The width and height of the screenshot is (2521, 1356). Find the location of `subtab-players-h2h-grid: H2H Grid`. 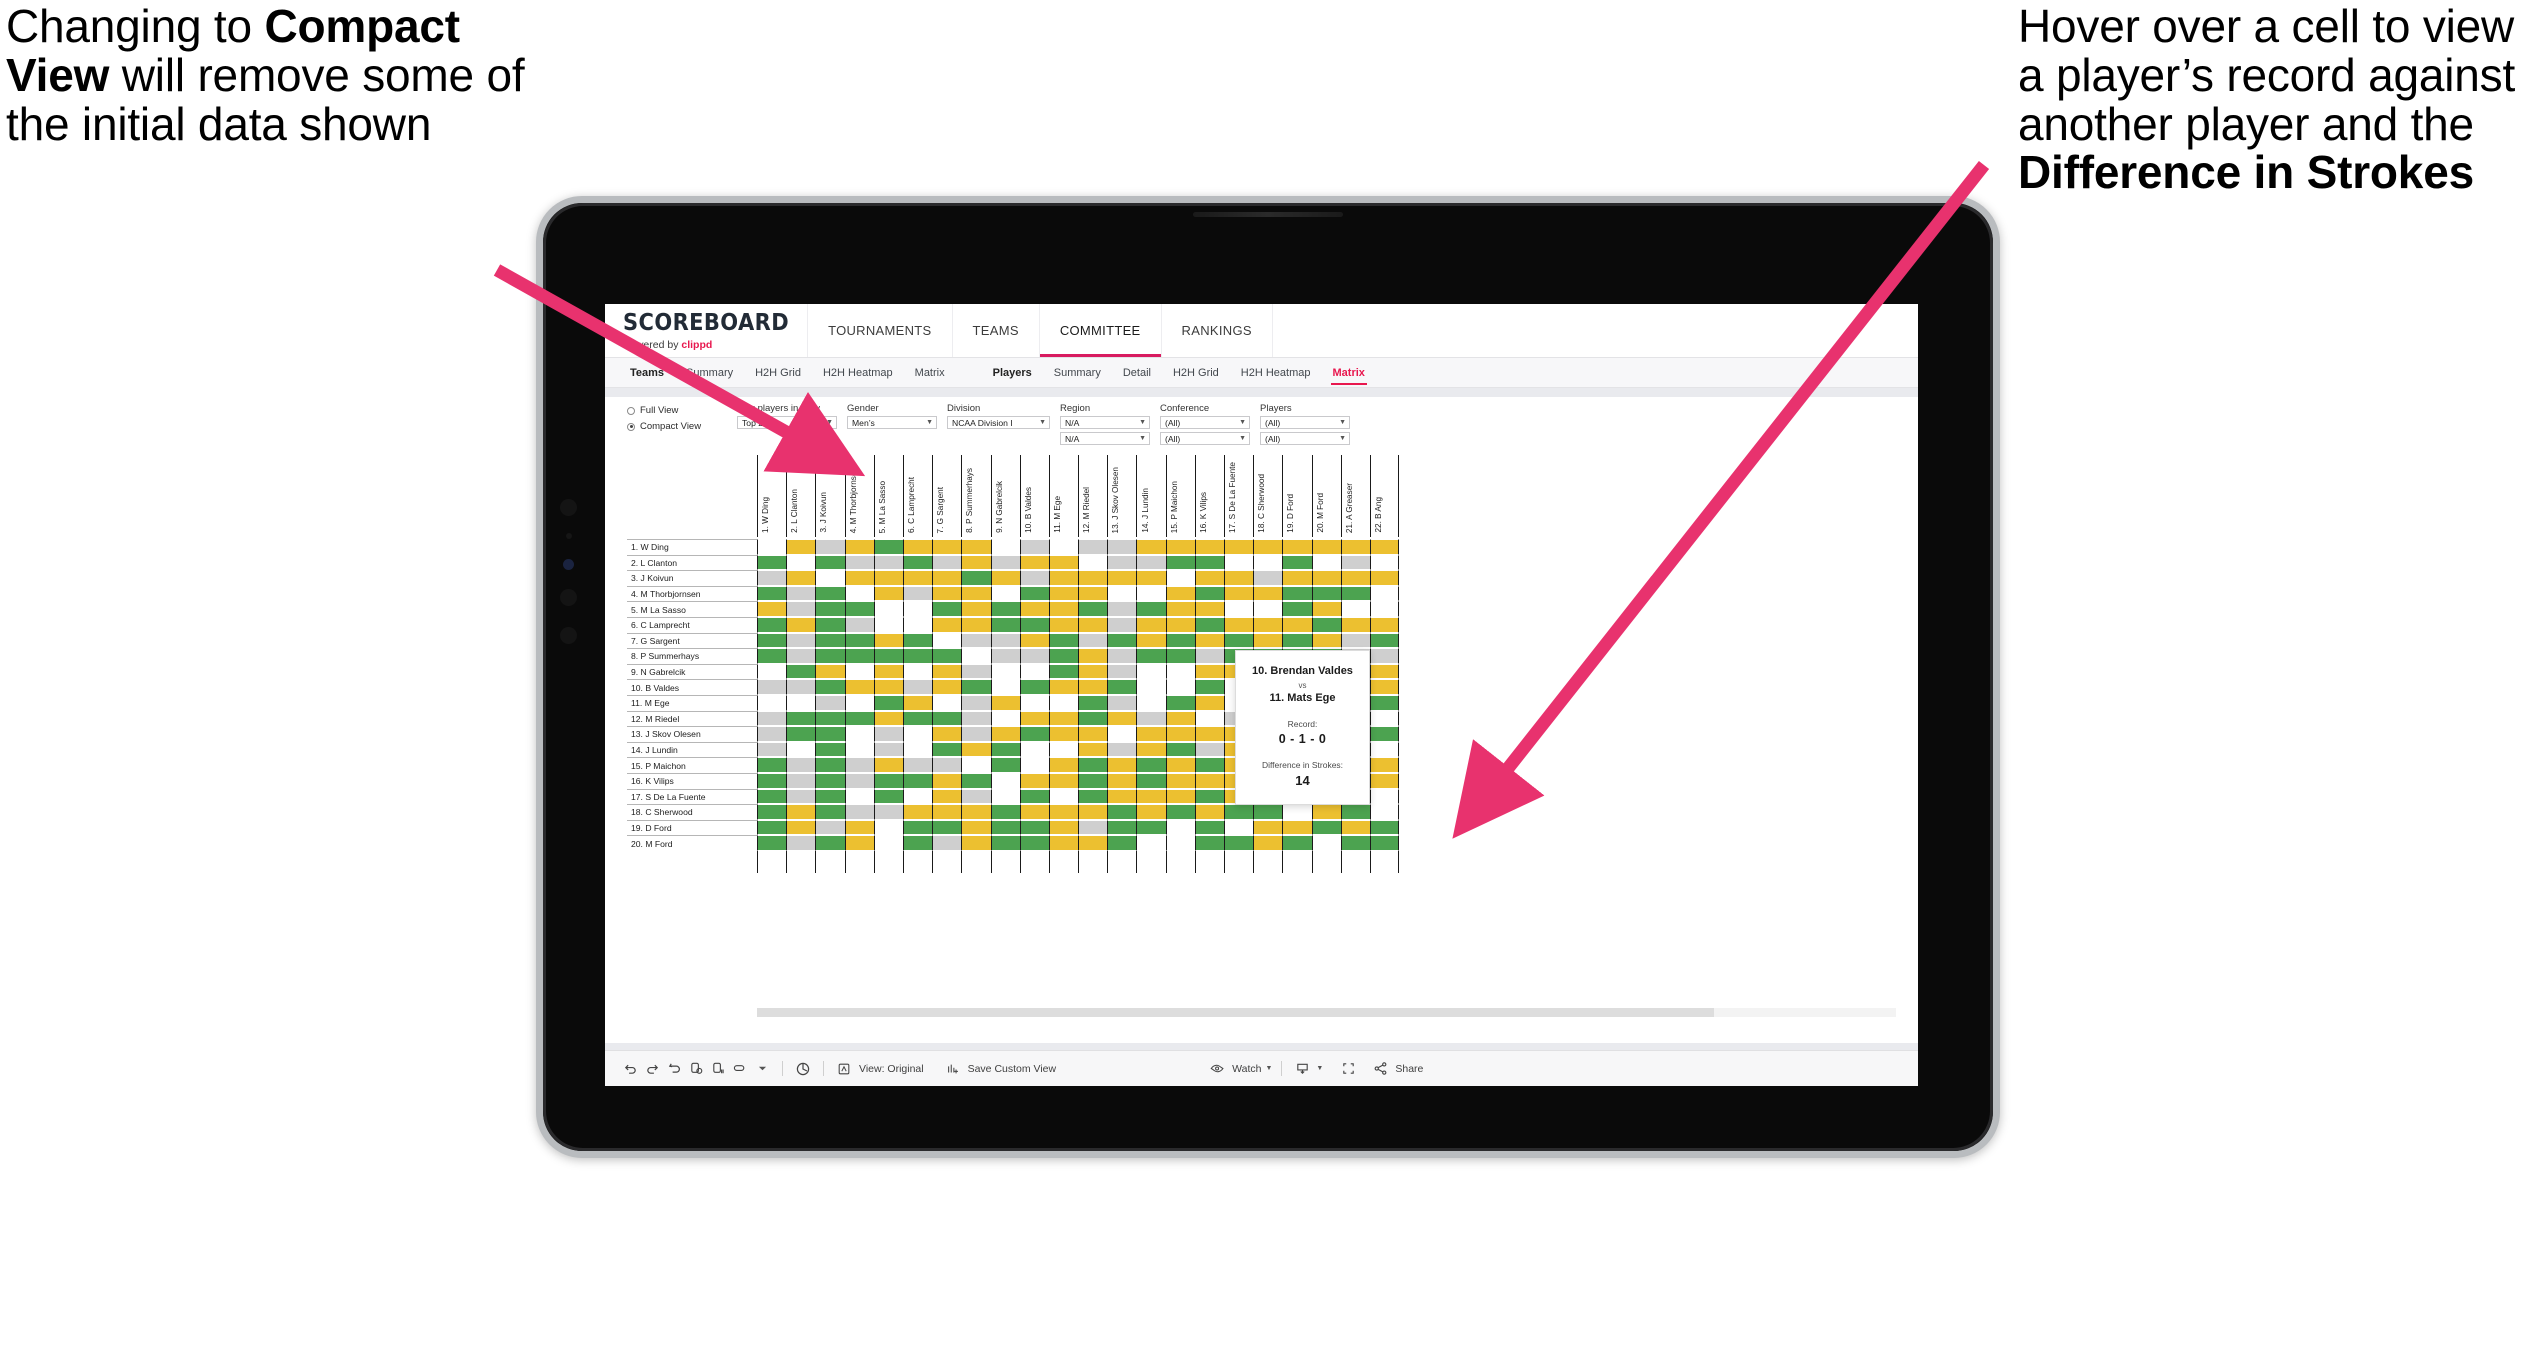

subtab-players-h2h-grid: H2H Grid is located at coordinates (1196, 373).